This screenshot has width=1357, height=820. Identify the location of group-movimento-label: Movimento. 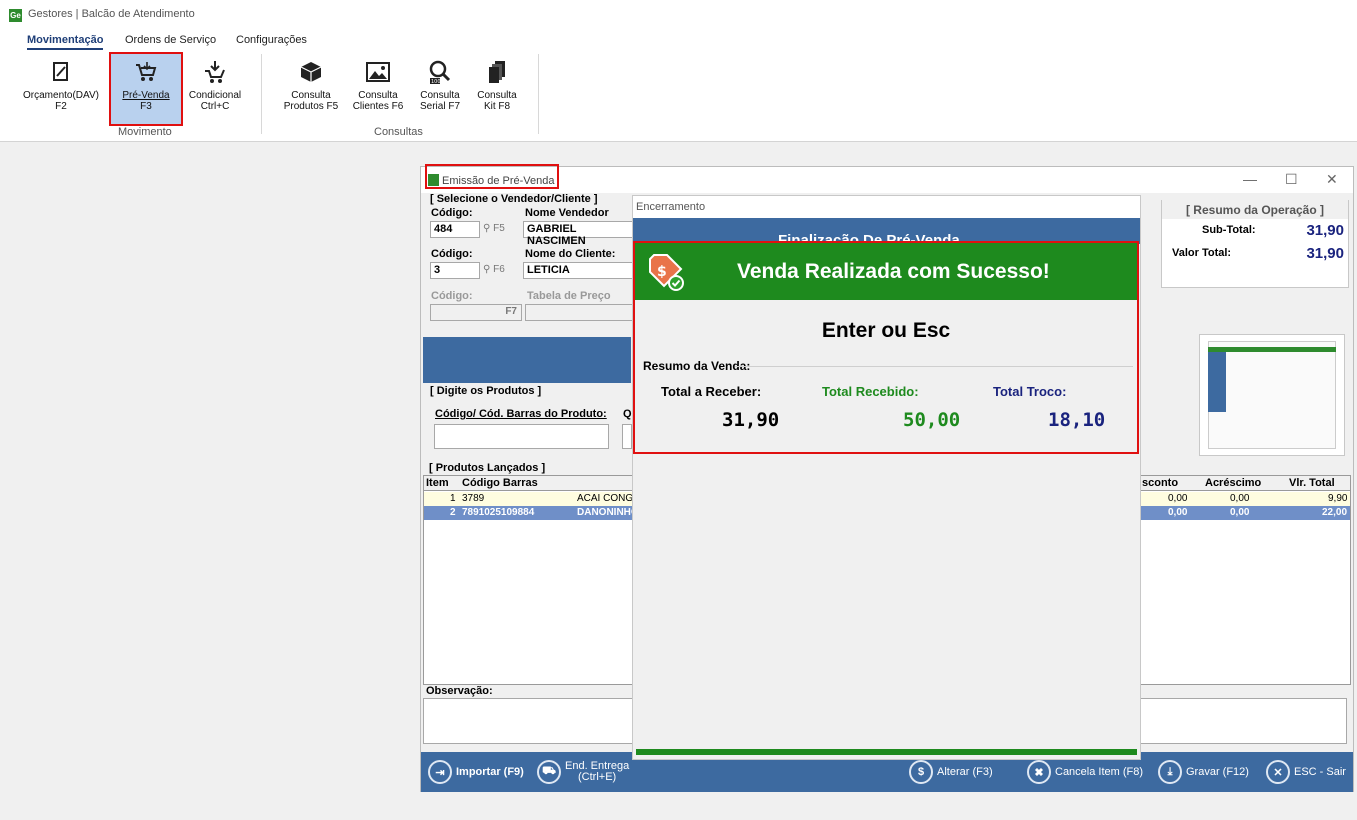
(145, 132).